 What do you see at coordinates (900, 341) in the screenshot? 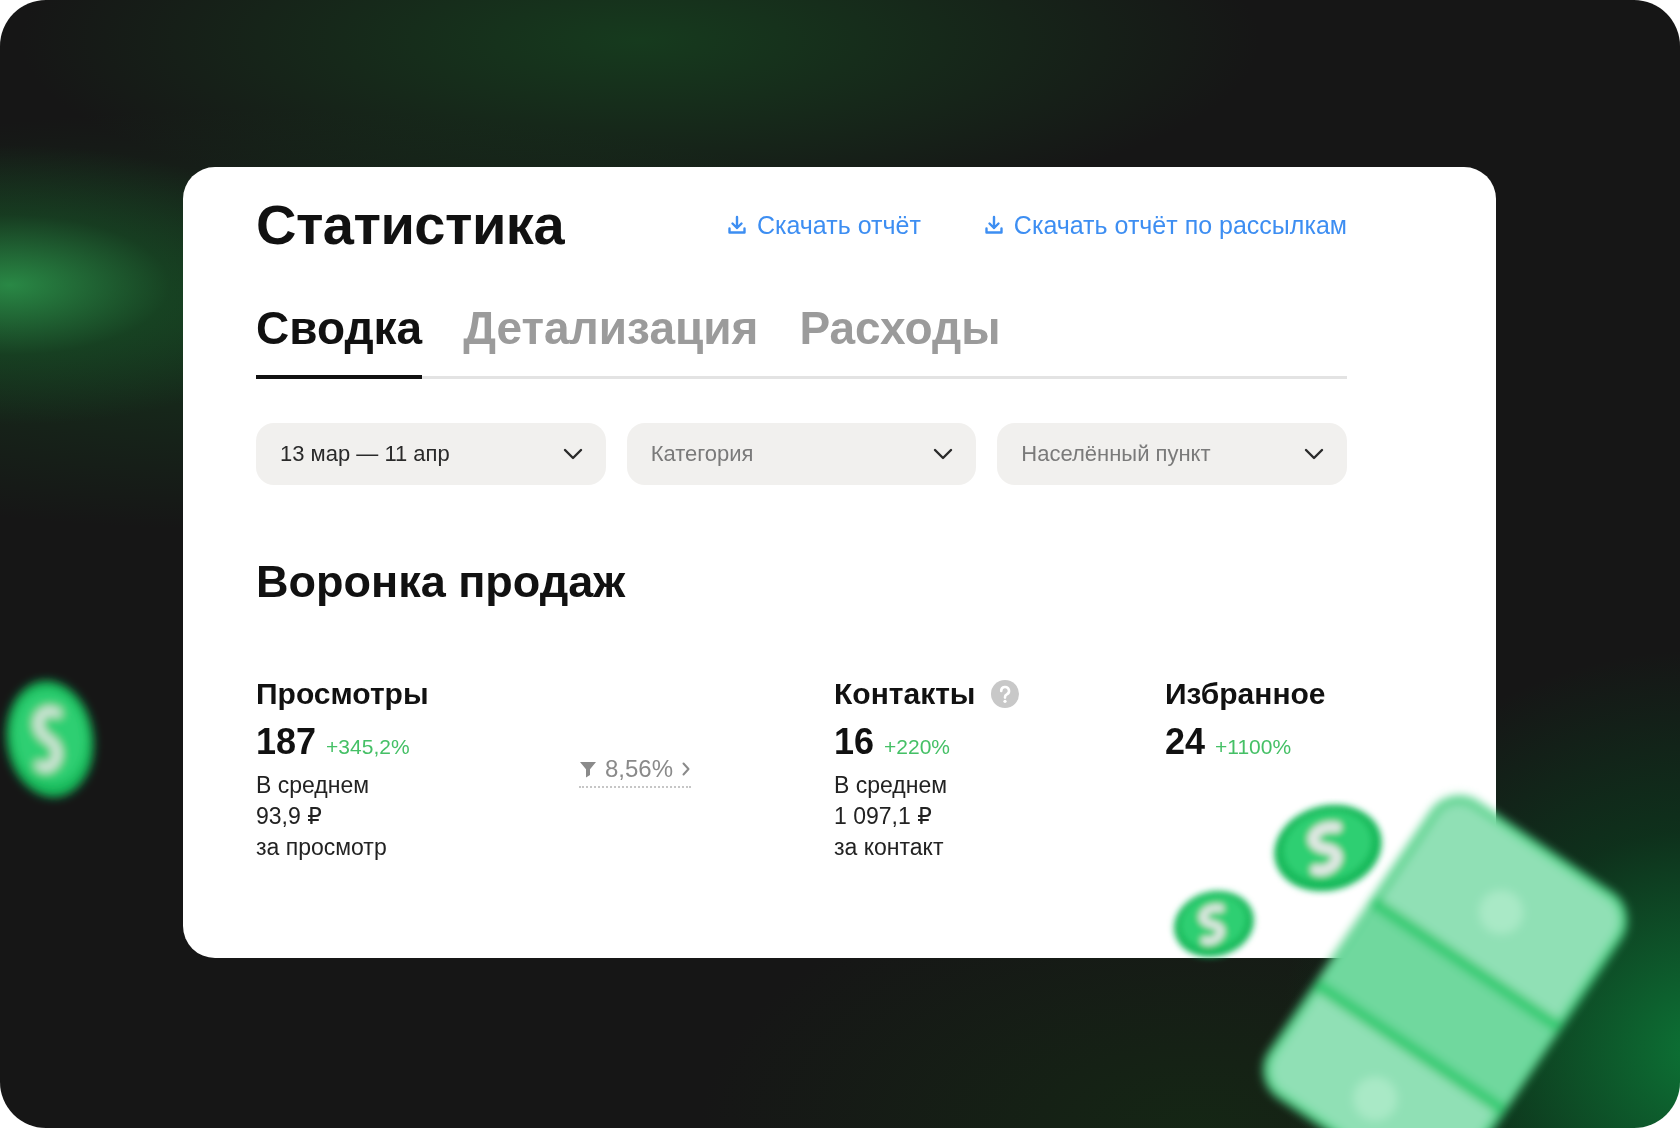
I see `tab: Расходы` at bounding box center [900, 341].